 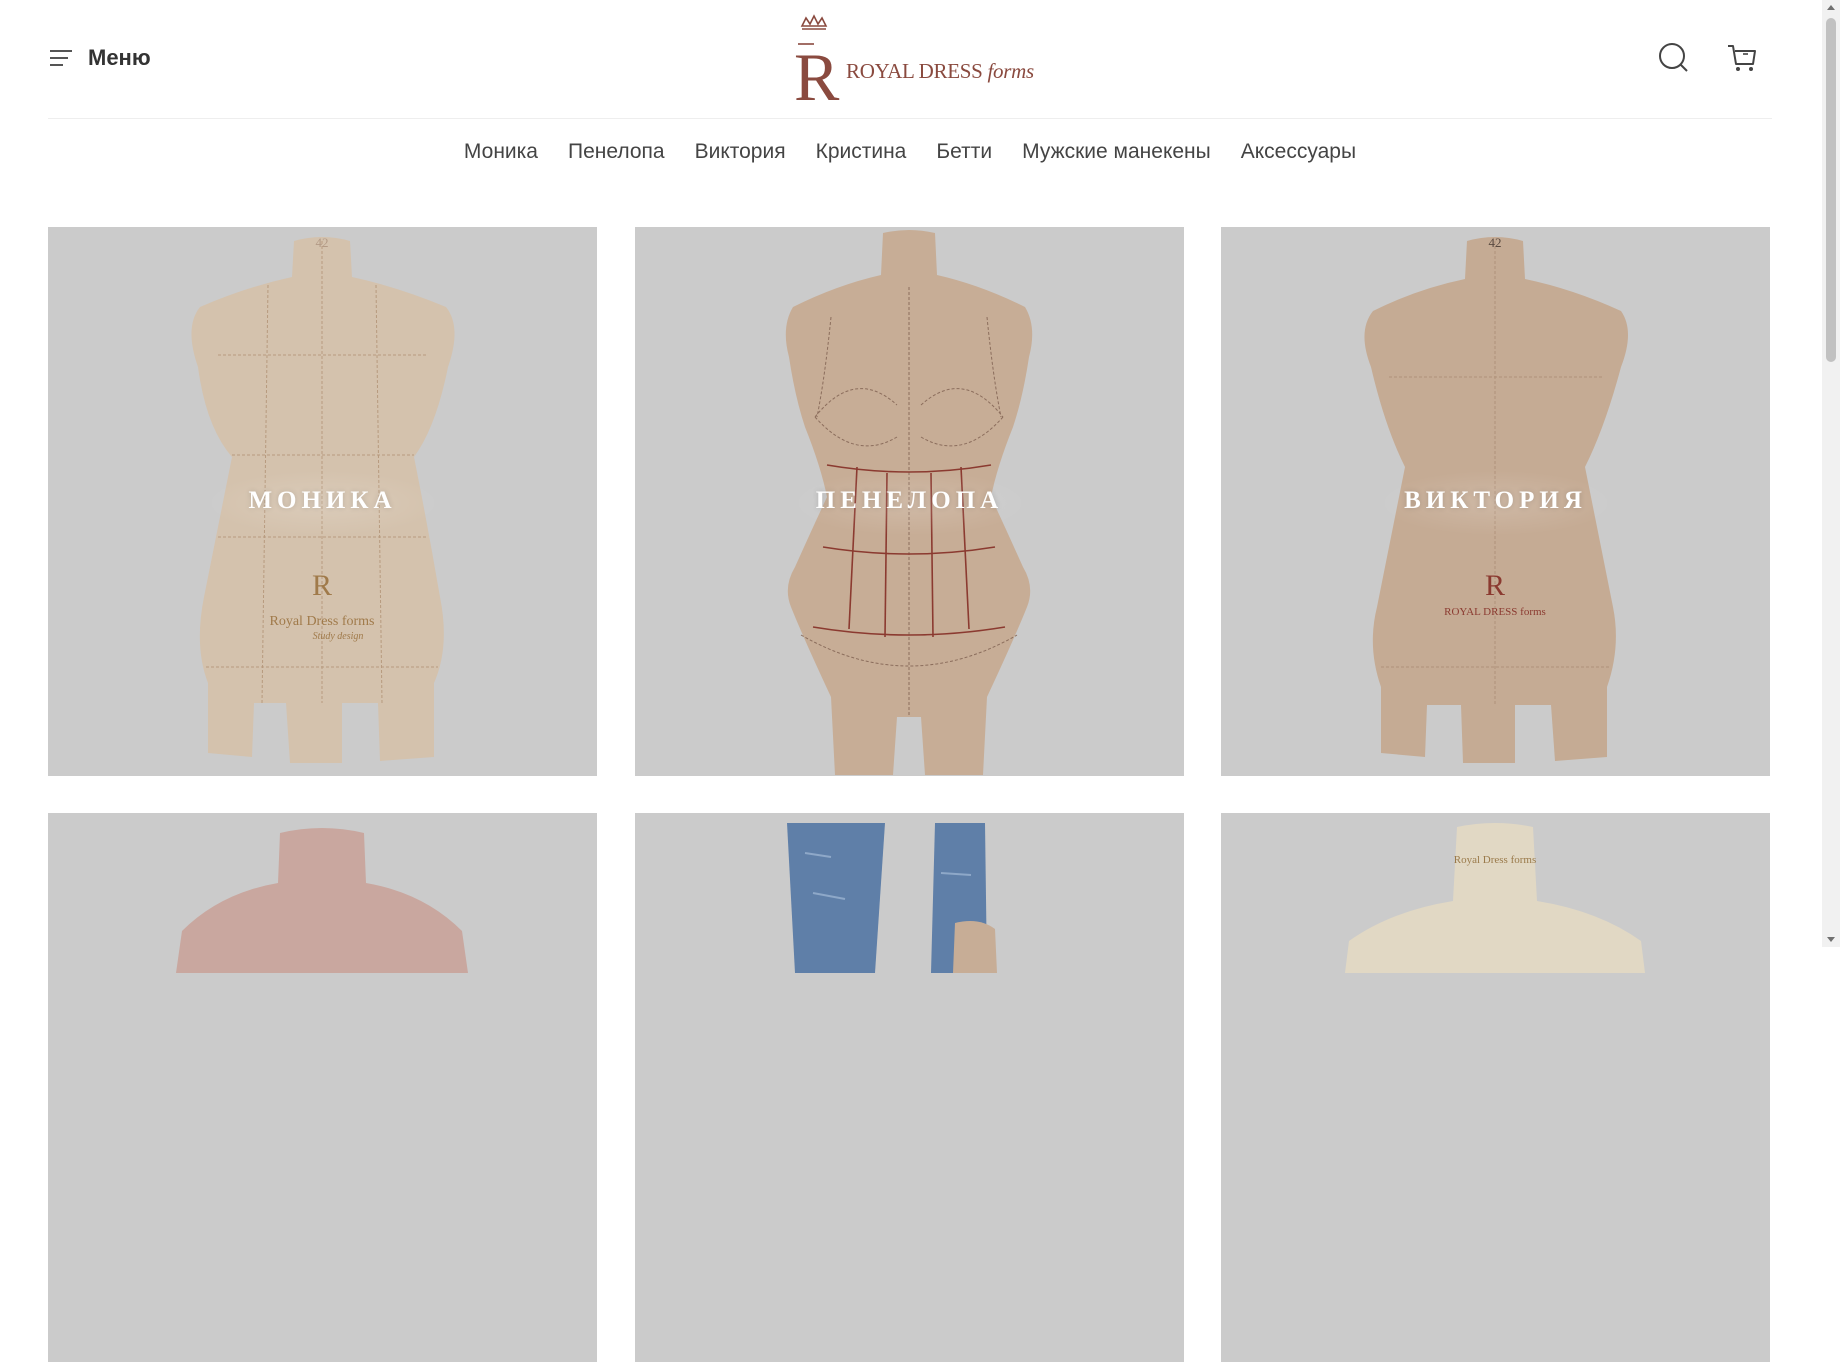 What do you see at coordinates (1298, 152) in the screenshot?
I see `nav-item-accessories: Аксессуары` at bounding box center [1298, 152].